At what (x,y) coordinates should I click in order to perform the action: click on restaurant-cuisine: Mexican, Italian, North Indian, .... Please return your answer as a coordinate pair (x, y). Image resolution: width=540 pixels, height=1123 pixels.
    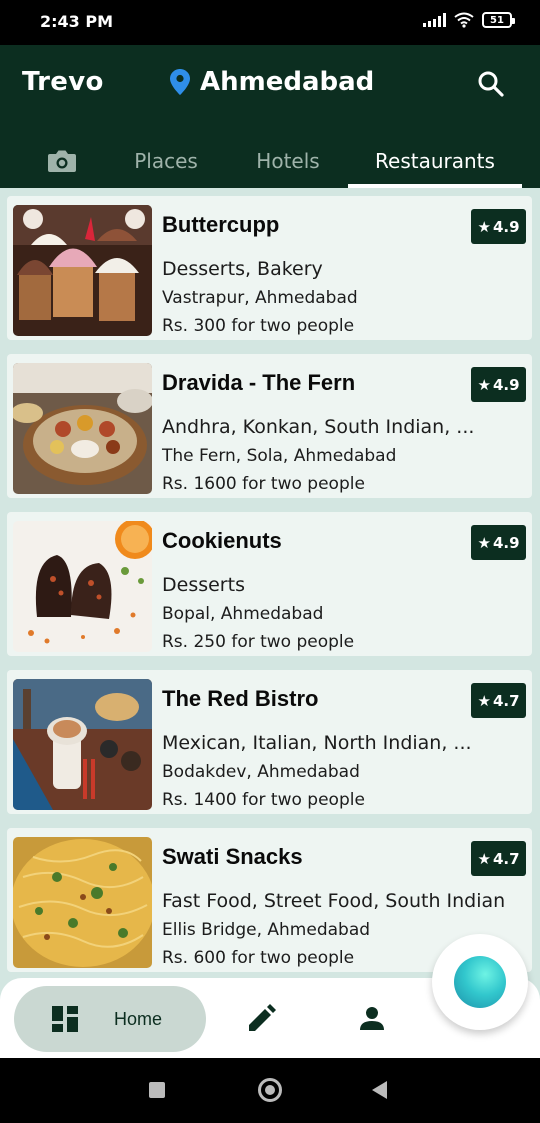
    Looking at the image, I should click on (317, 743).